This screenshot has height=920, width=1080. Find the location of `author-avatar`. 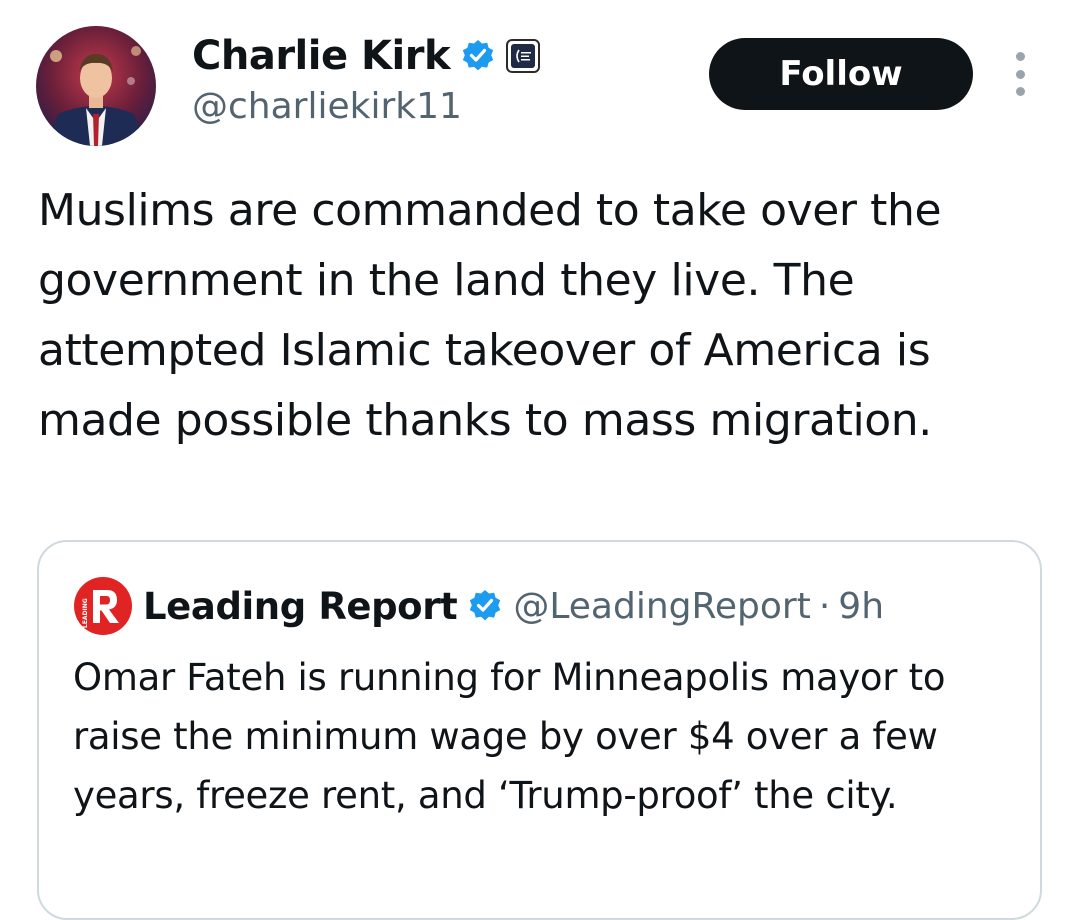

author-avatar is located at coordinates (96, 86).